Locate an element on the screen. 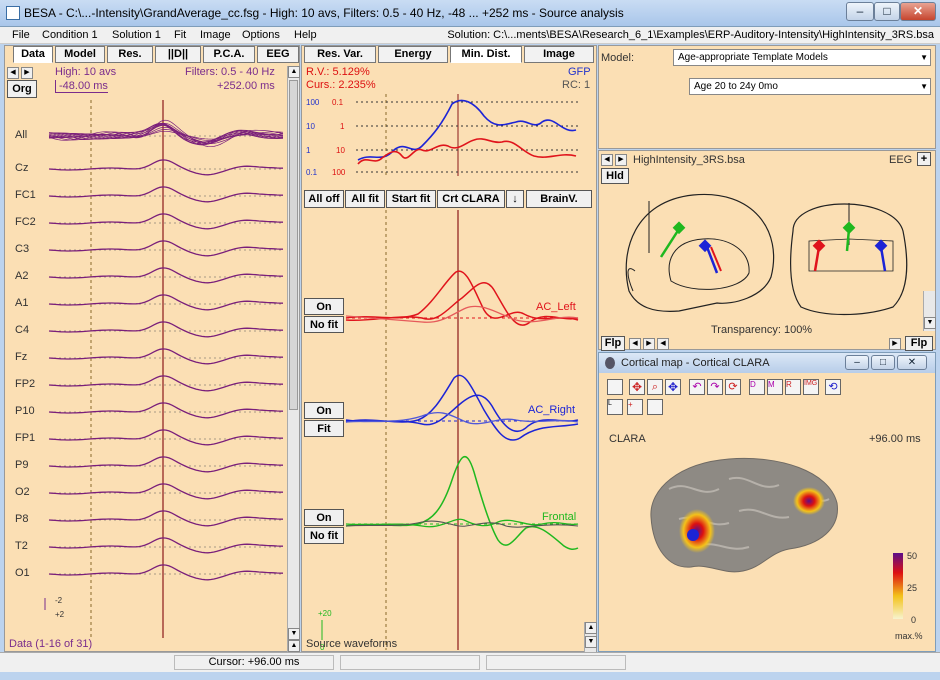 This screenshot has height=680, width=940. all-fit-button: All fit is located at coordinates (365, 199).